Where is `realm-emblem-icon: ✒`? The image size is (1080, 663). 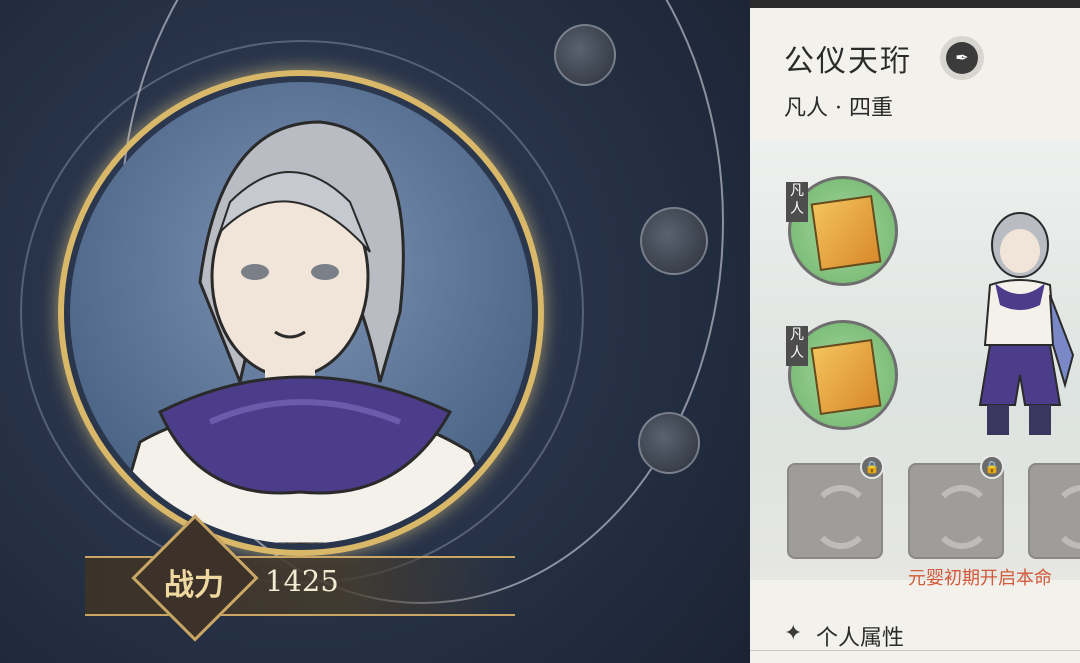
realm-emblem-icon: ✒ is located at coordinates (962, 58).